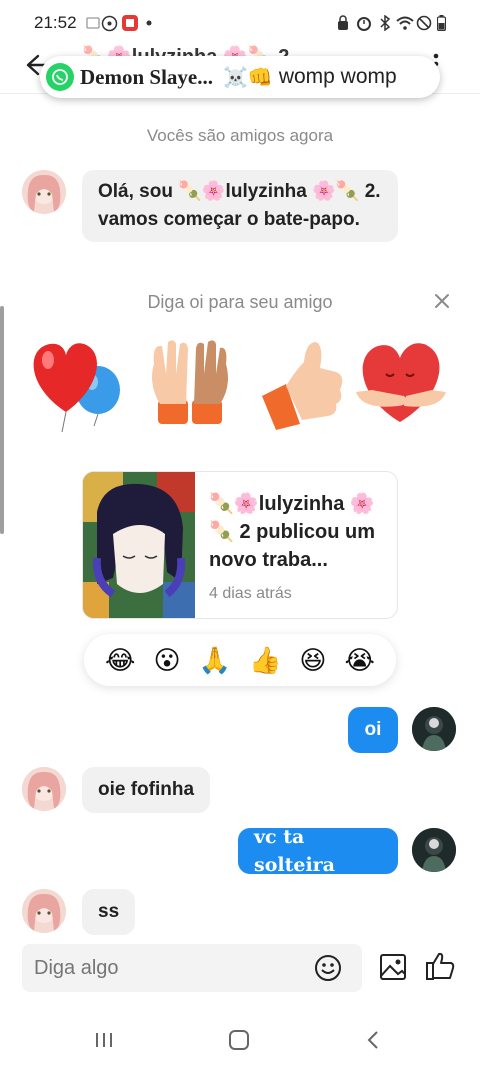  I want to click on recent-apps-icon, so click(104, 1040).